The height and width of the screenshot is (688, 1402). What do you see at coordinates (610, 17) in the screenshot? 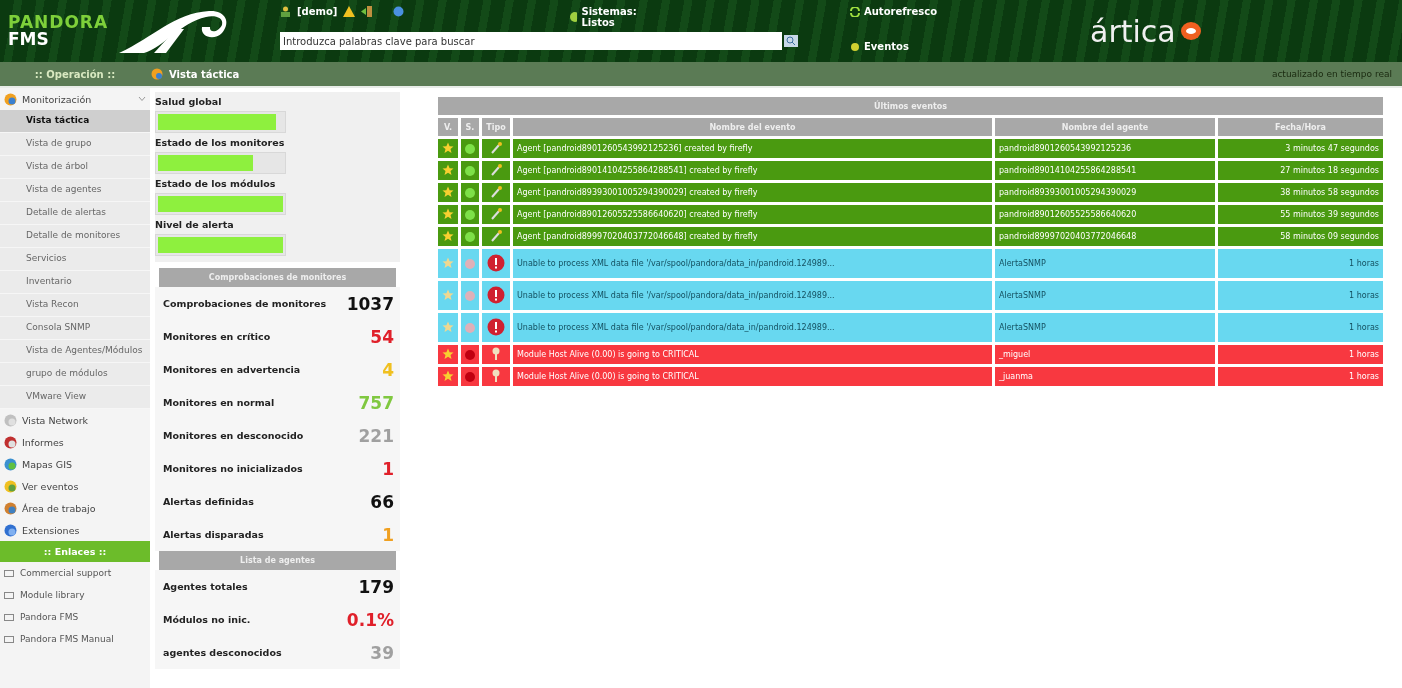
I see `system-status: Sistemas: Listos` at bounding box center [610, 17].